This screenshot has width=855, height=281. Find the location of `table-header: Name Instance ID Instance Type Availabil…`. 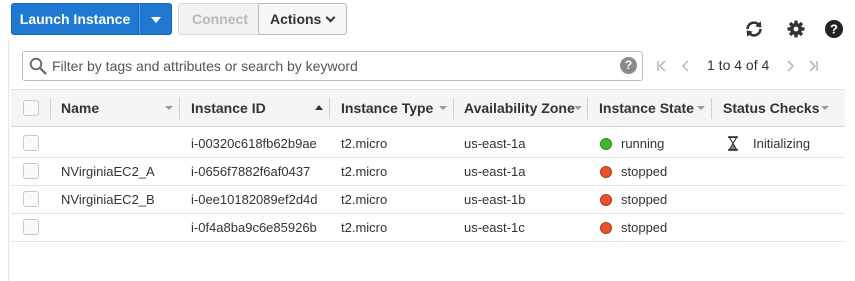

table-header: Name Instance ID Instance Type Availabil… is located at coordinates (428, 108).